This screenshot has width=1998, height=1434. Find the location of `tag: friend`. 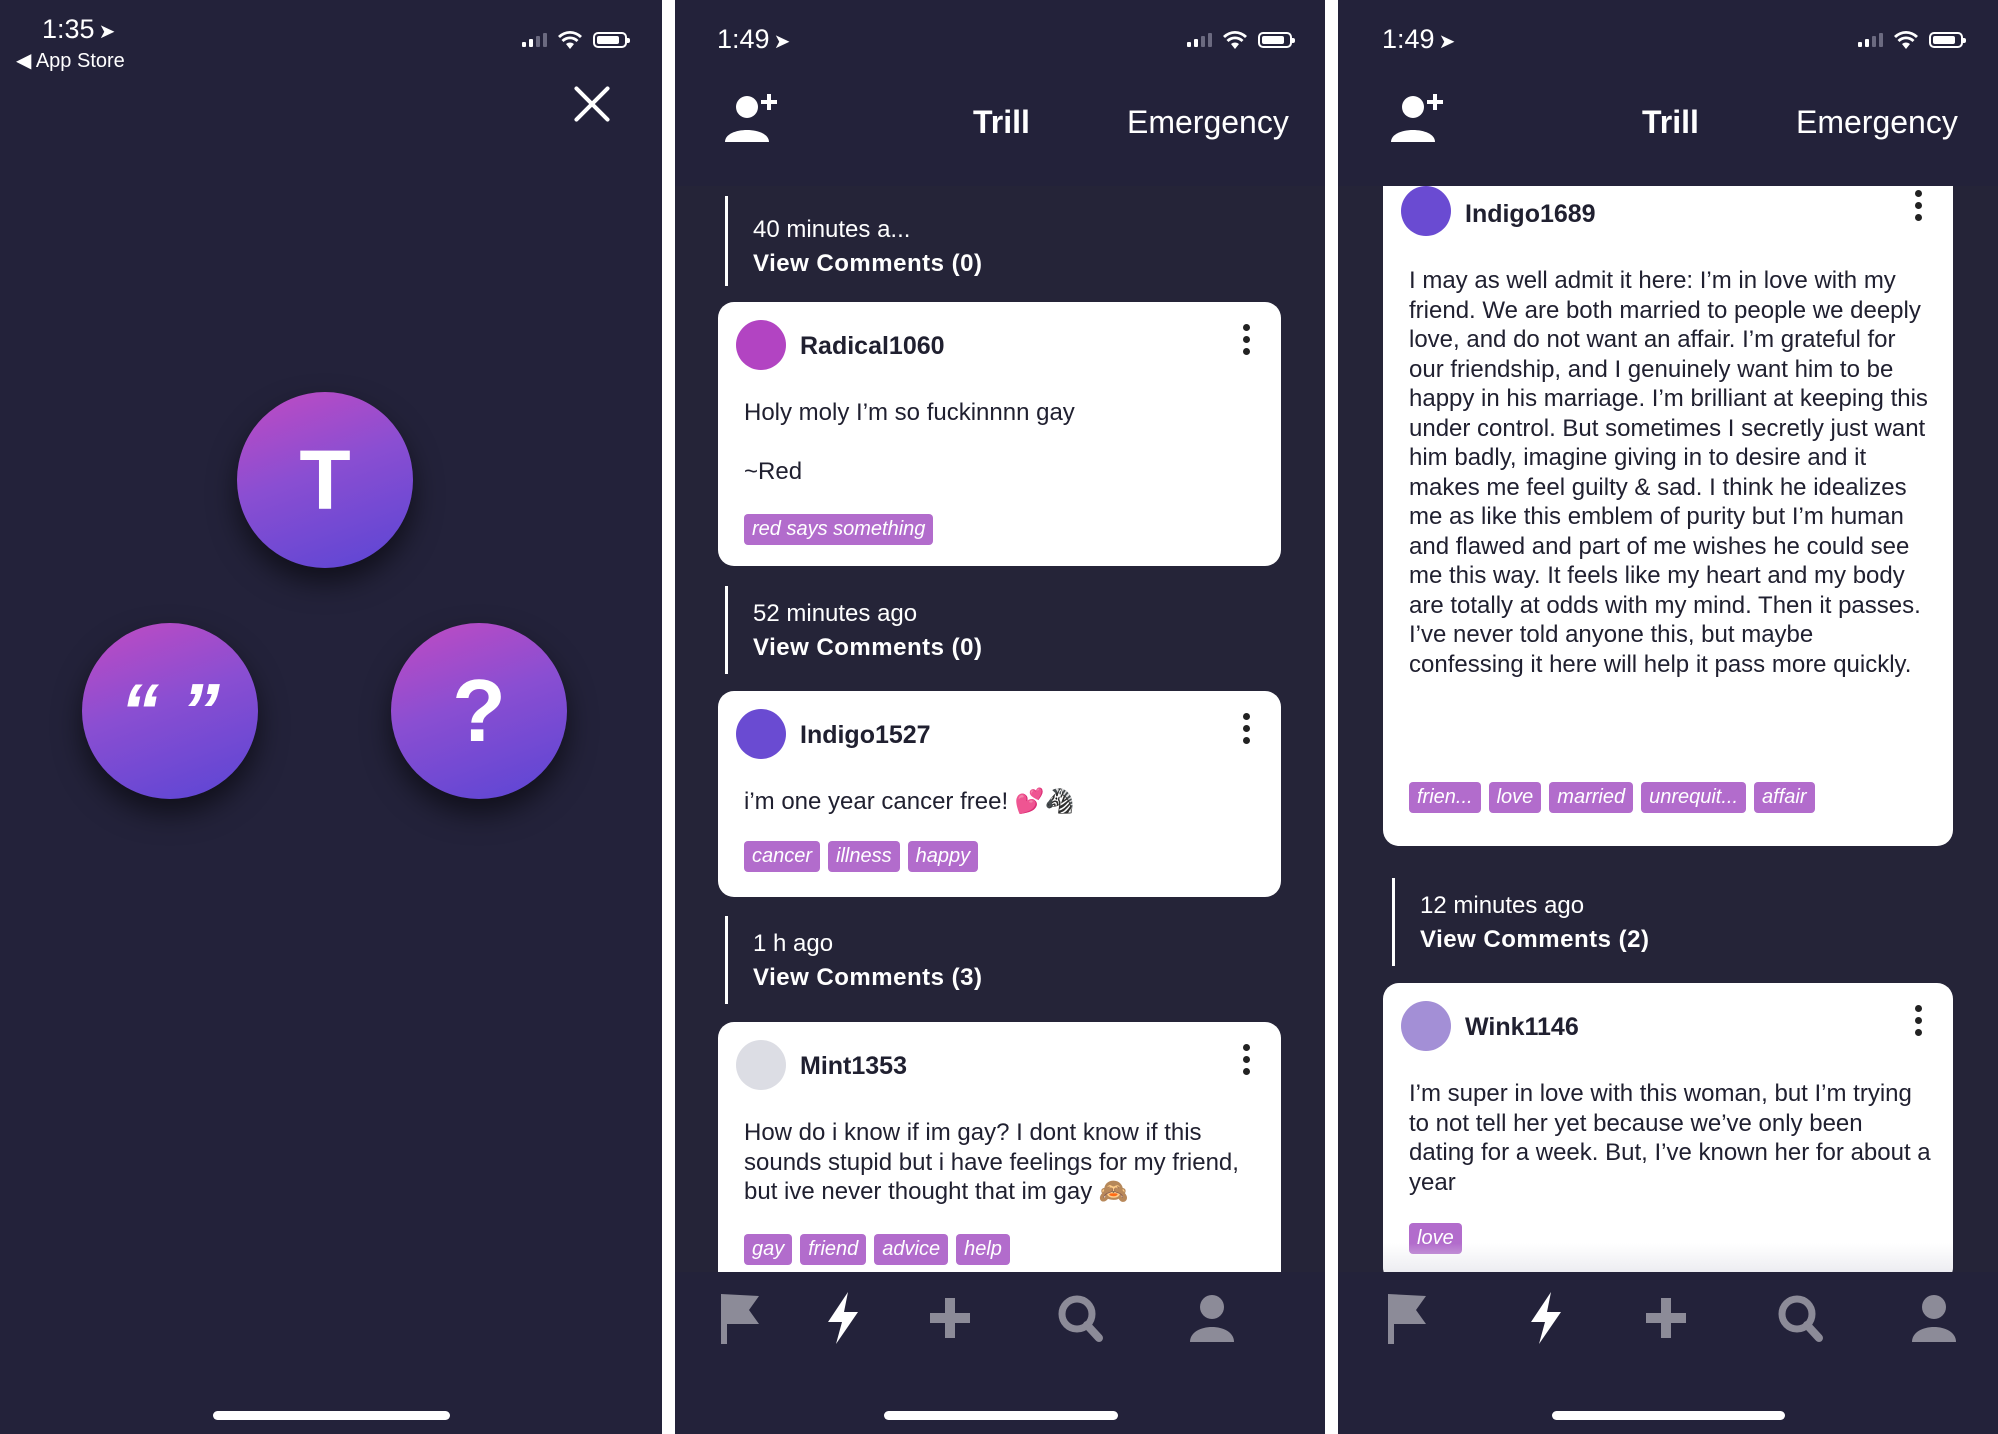

tag: friend is located at coordinates (833, 1249).